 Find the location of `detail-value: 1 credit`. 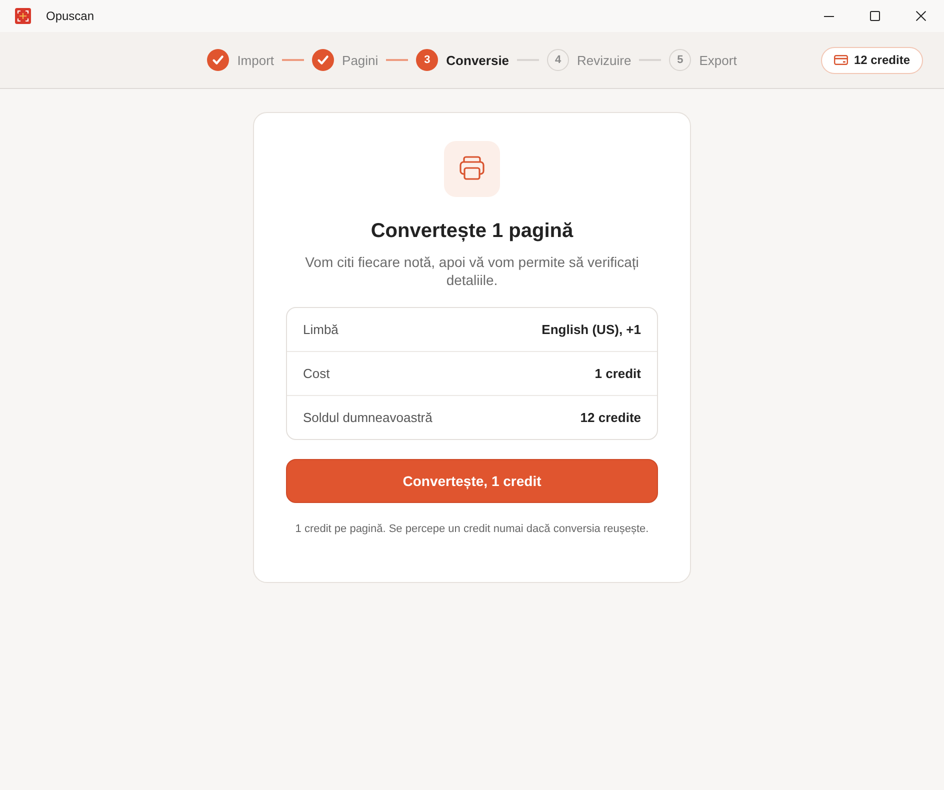

detail-value: 1 credit is located at coordinates (617, 373).